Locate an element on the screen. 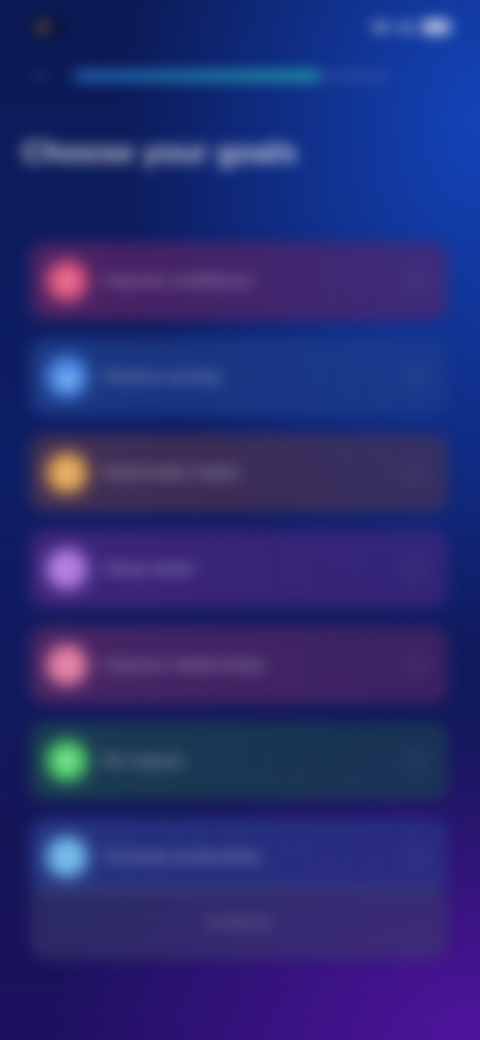 The image size is (480, 1040). bolt-icon: ⚡ is located at coordinates (67, 857).